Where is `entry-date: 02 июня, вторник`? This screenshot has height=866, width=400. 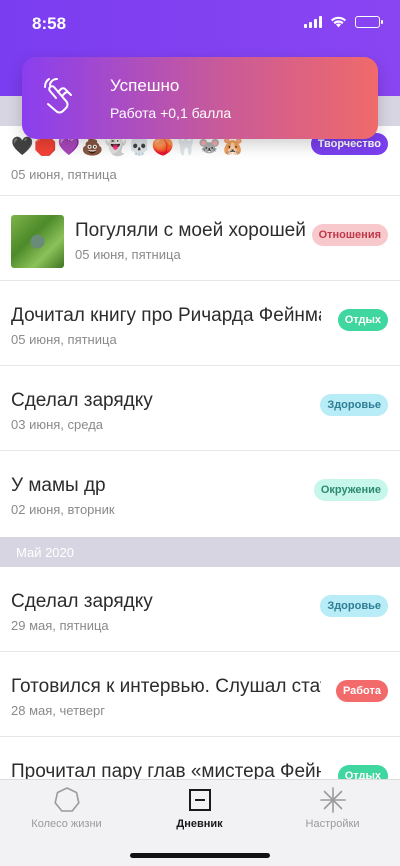
entry-date: 02 июня, вторник is located at coordinates (63, 509).